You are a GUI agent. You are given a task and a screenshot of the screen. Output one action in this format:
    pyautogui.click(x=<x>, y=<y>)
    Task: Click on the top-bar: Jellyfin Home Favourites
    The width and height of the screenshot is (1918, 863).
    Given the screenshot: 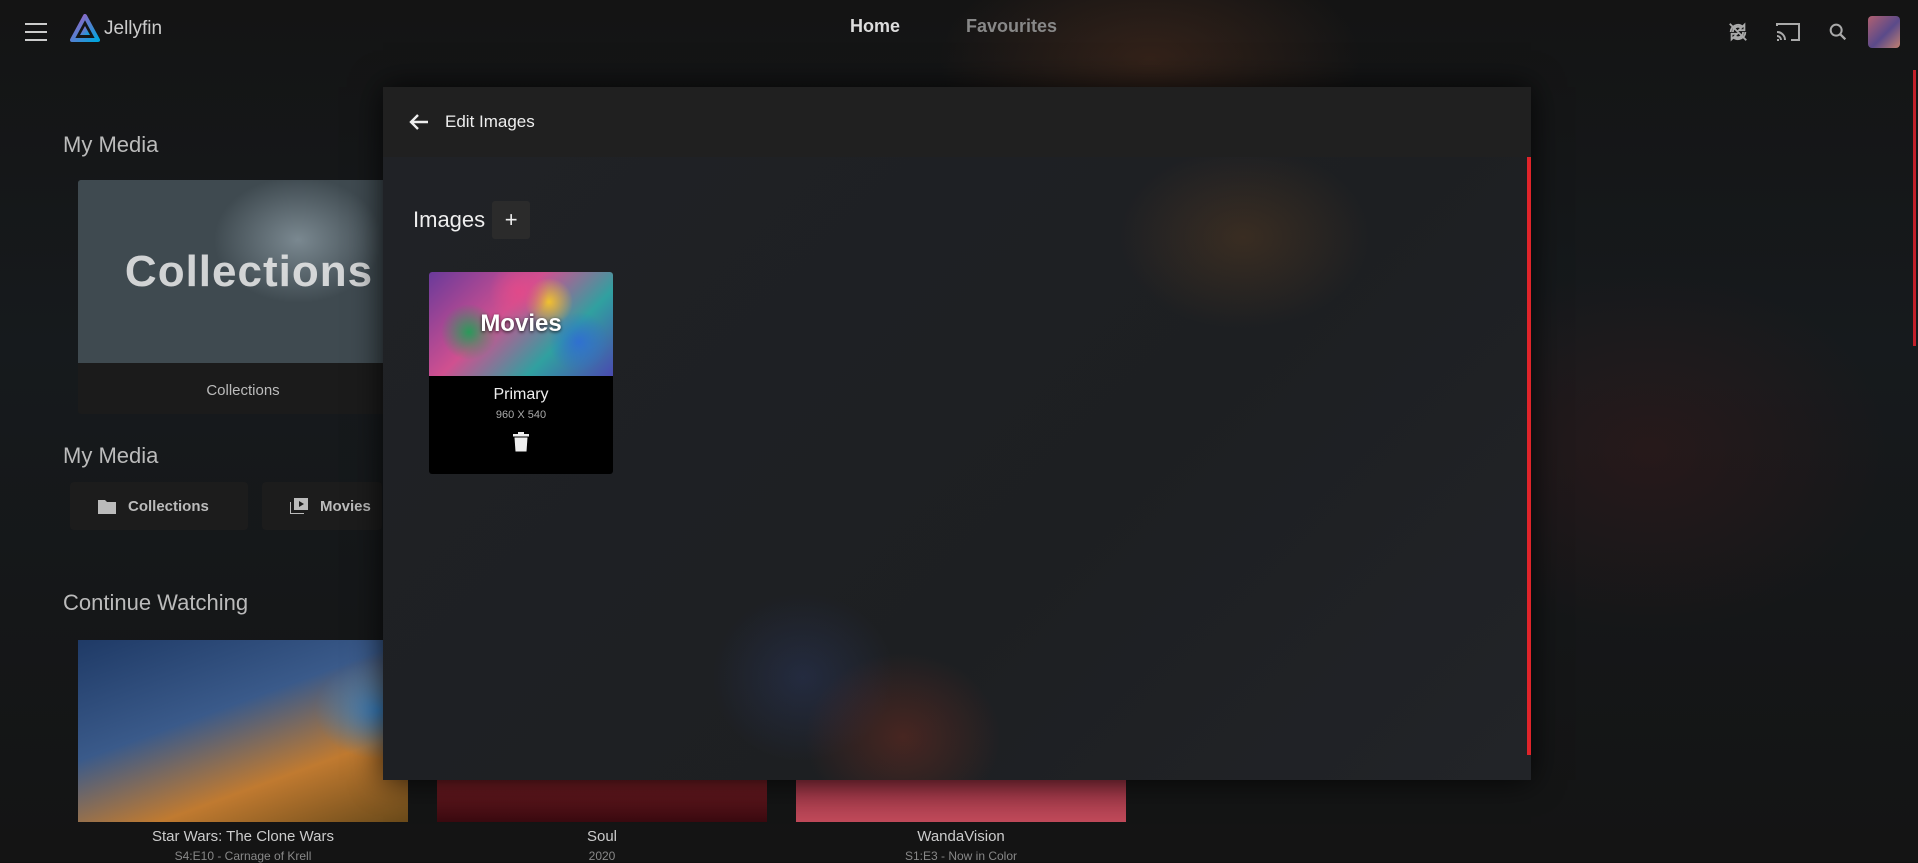 What is the action you would take?
    pyautogui.click(x=959, y=32)
    